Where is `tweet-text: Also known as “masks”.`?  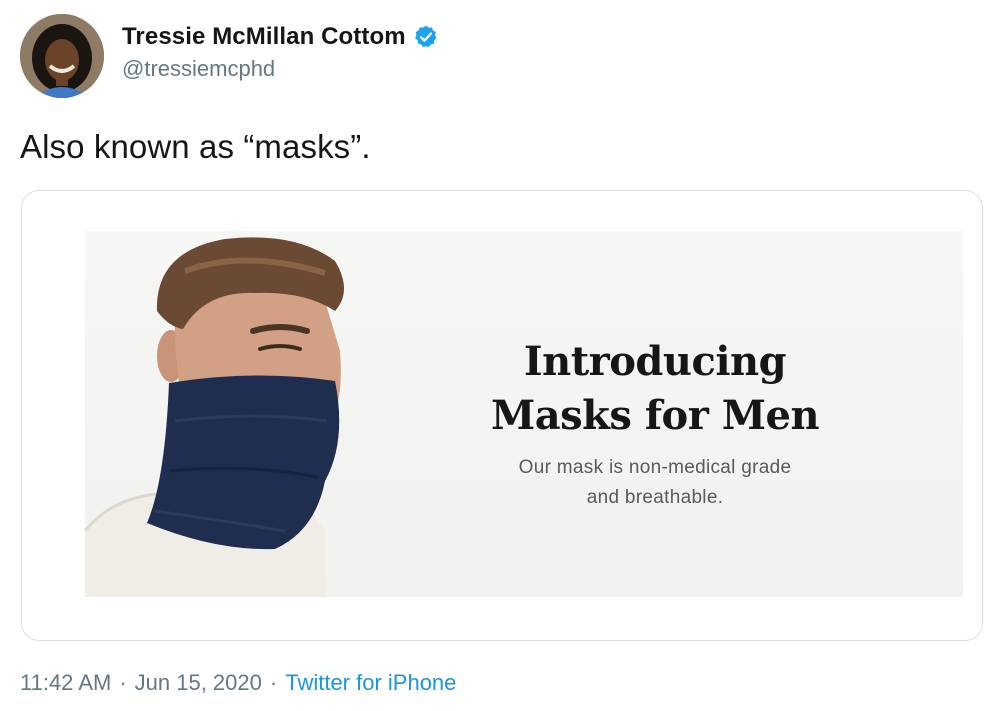 tweet-text: Also known as “masks”. is located at coordinates (195, 146).